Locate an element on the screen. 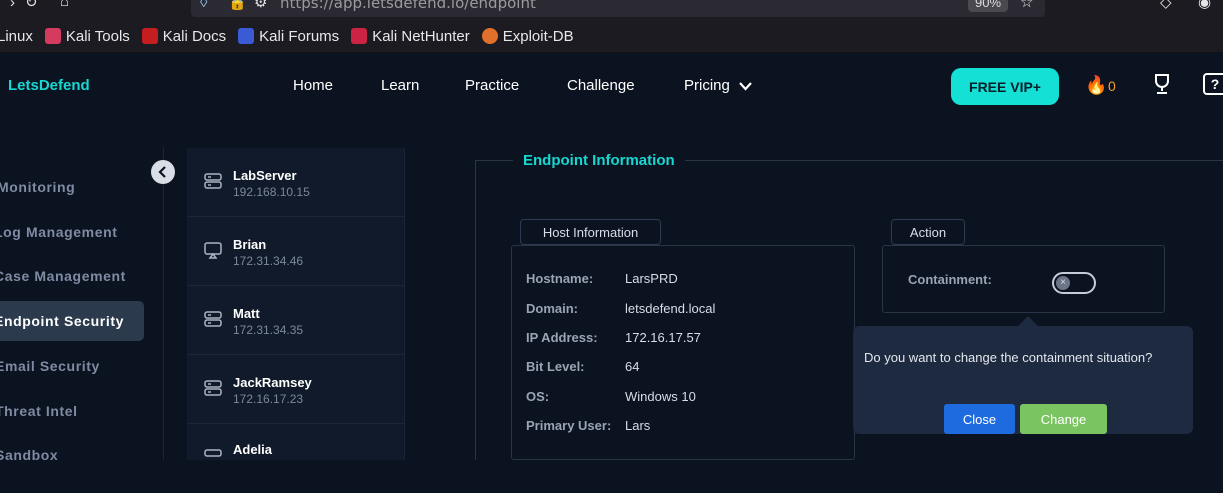  nav-challenge: Challenge is located at coordinates (601, 85).